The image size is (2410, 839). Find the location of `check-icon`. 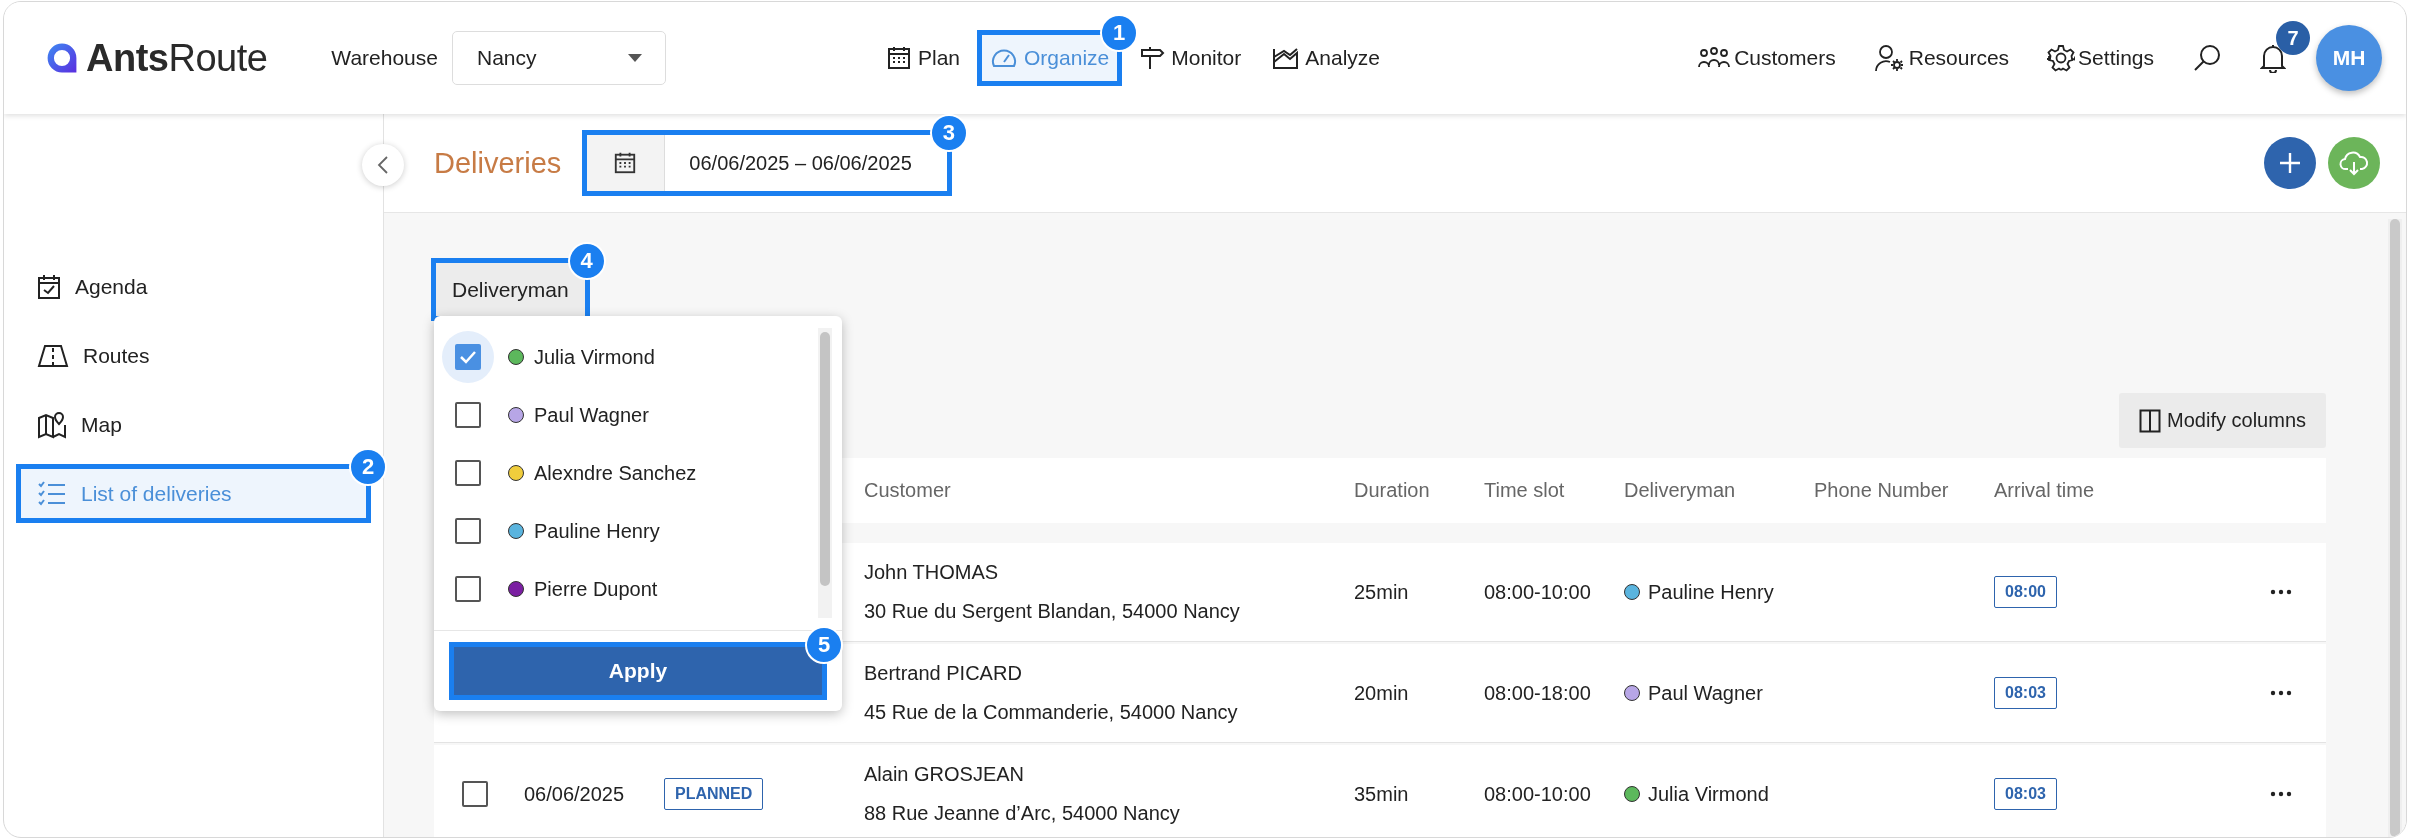

check-icon is located at coordinates (468, 357).